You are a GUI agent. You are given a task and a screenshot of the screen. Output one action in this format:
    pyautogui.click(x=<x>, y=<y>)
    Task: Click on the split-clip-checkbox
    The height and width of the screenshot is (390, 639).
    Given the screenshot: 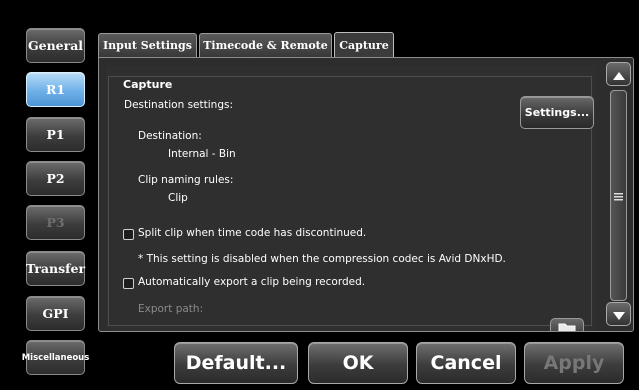 What is the action you would take?
    pyautogui.click(x=128, y=234)
    